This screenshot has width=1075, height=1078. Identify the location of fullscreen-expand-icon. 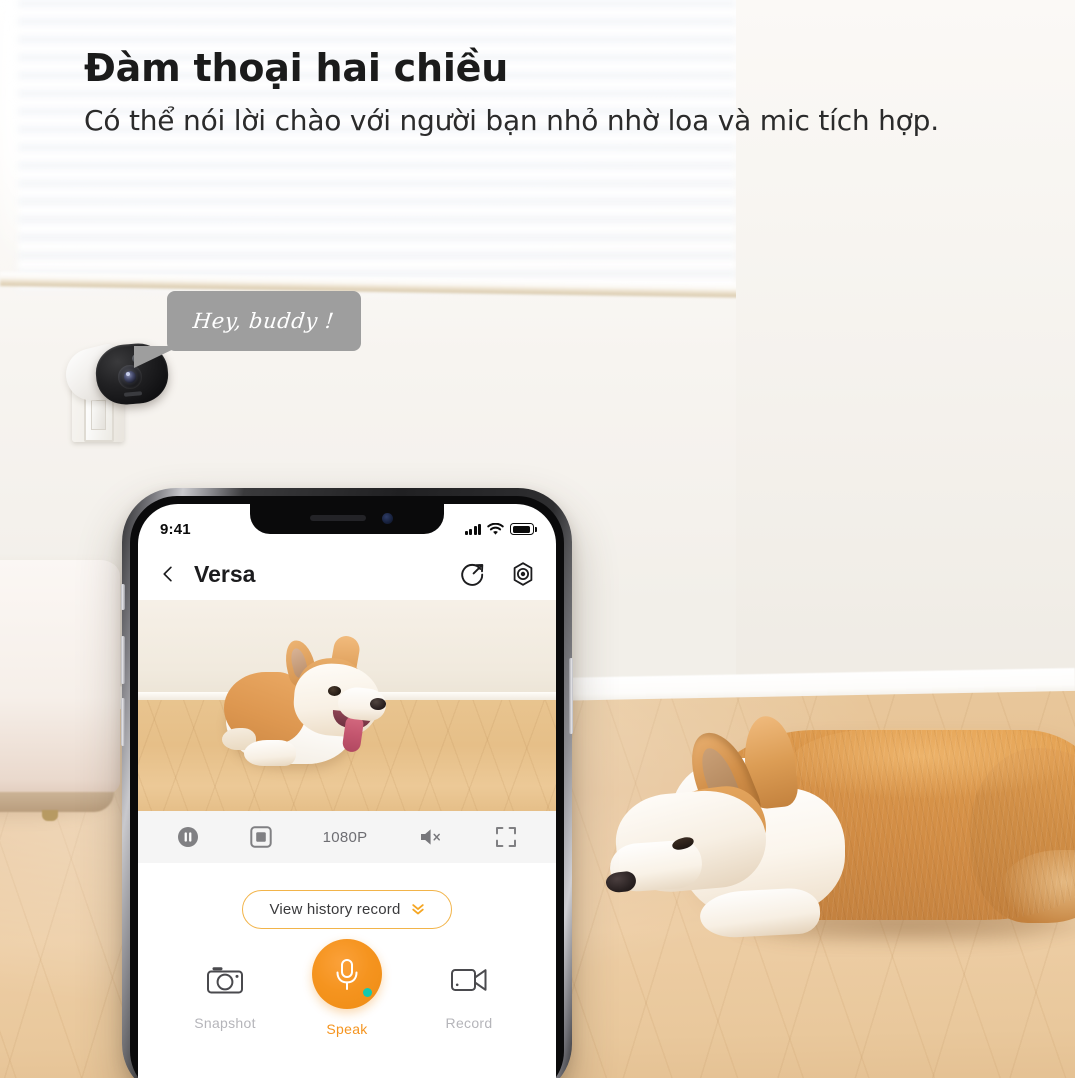
(505, 837).